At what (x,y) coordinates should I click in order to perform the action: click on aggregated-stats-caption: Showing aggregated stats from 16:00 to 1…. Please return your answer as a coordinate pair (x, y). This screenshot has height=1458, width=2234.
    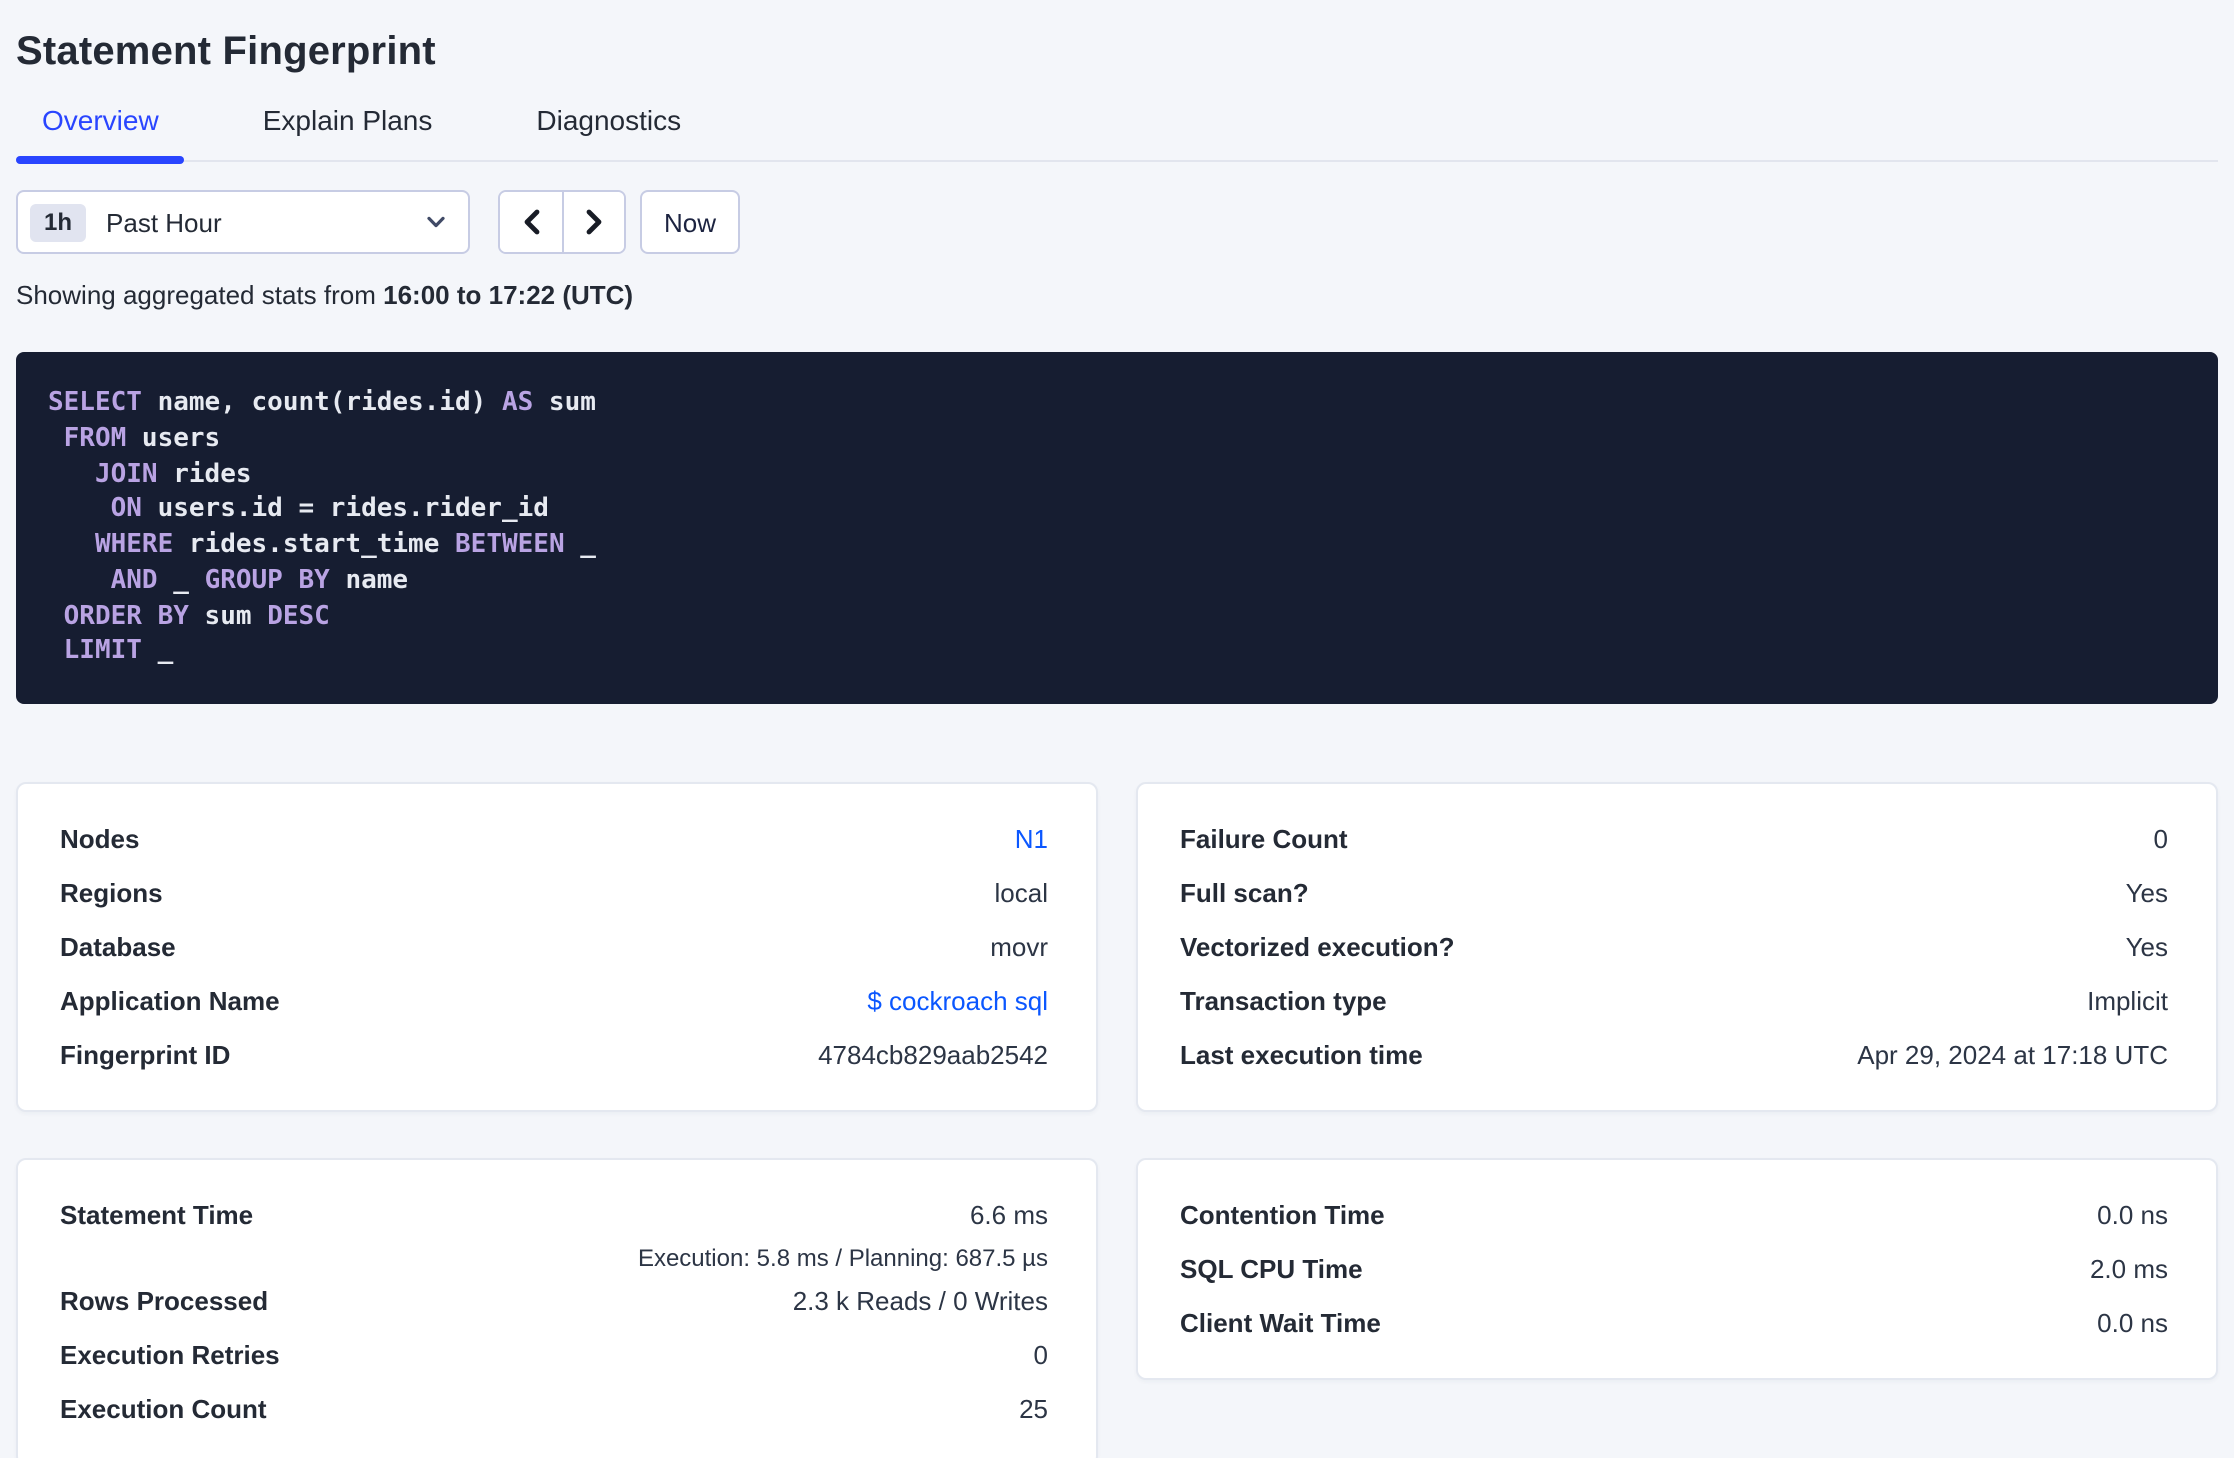
    Looking at the image, I should click on (1117, 296).